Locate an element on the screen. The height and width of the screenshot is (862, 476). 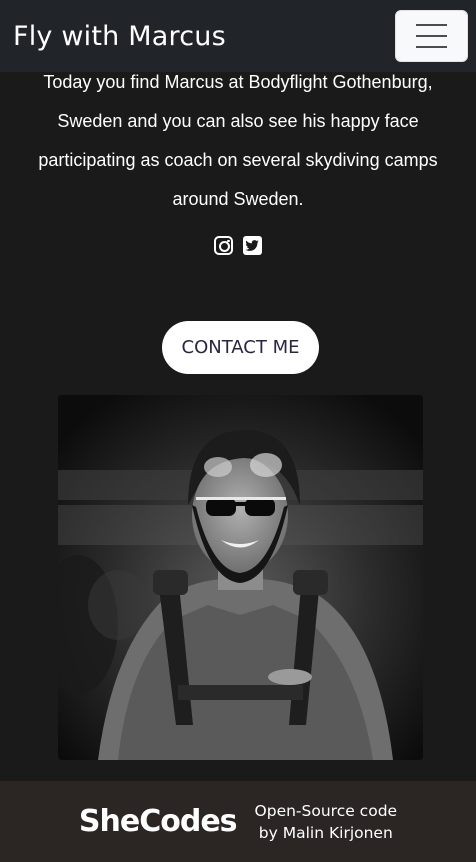
navbar-toggler-button is located at coordinates (431, 36).